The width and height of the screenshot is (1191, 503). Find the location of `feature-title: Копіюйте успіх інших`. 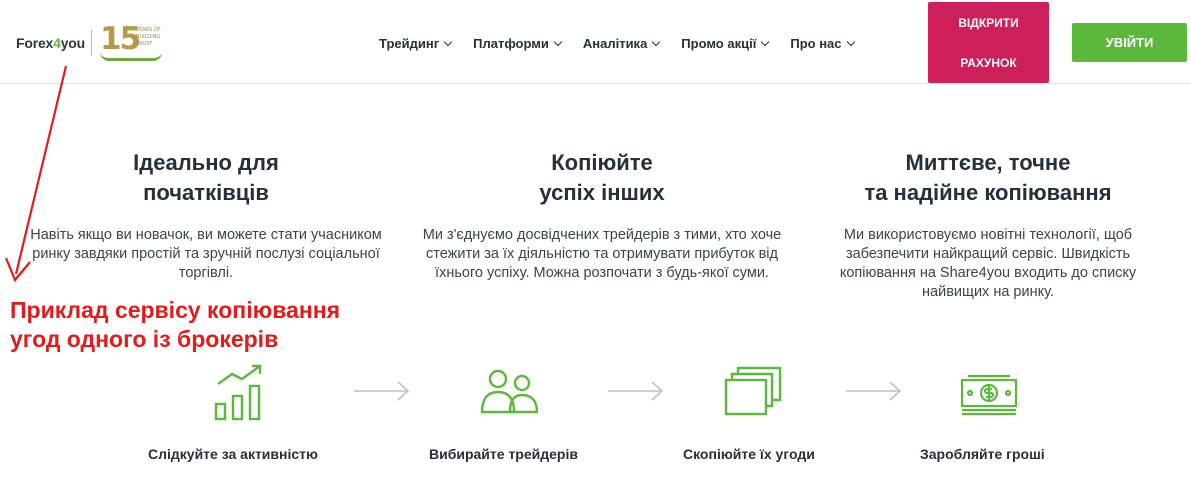

feature-title: Копіюйте успіх інших is located at coordinates (602, 177).